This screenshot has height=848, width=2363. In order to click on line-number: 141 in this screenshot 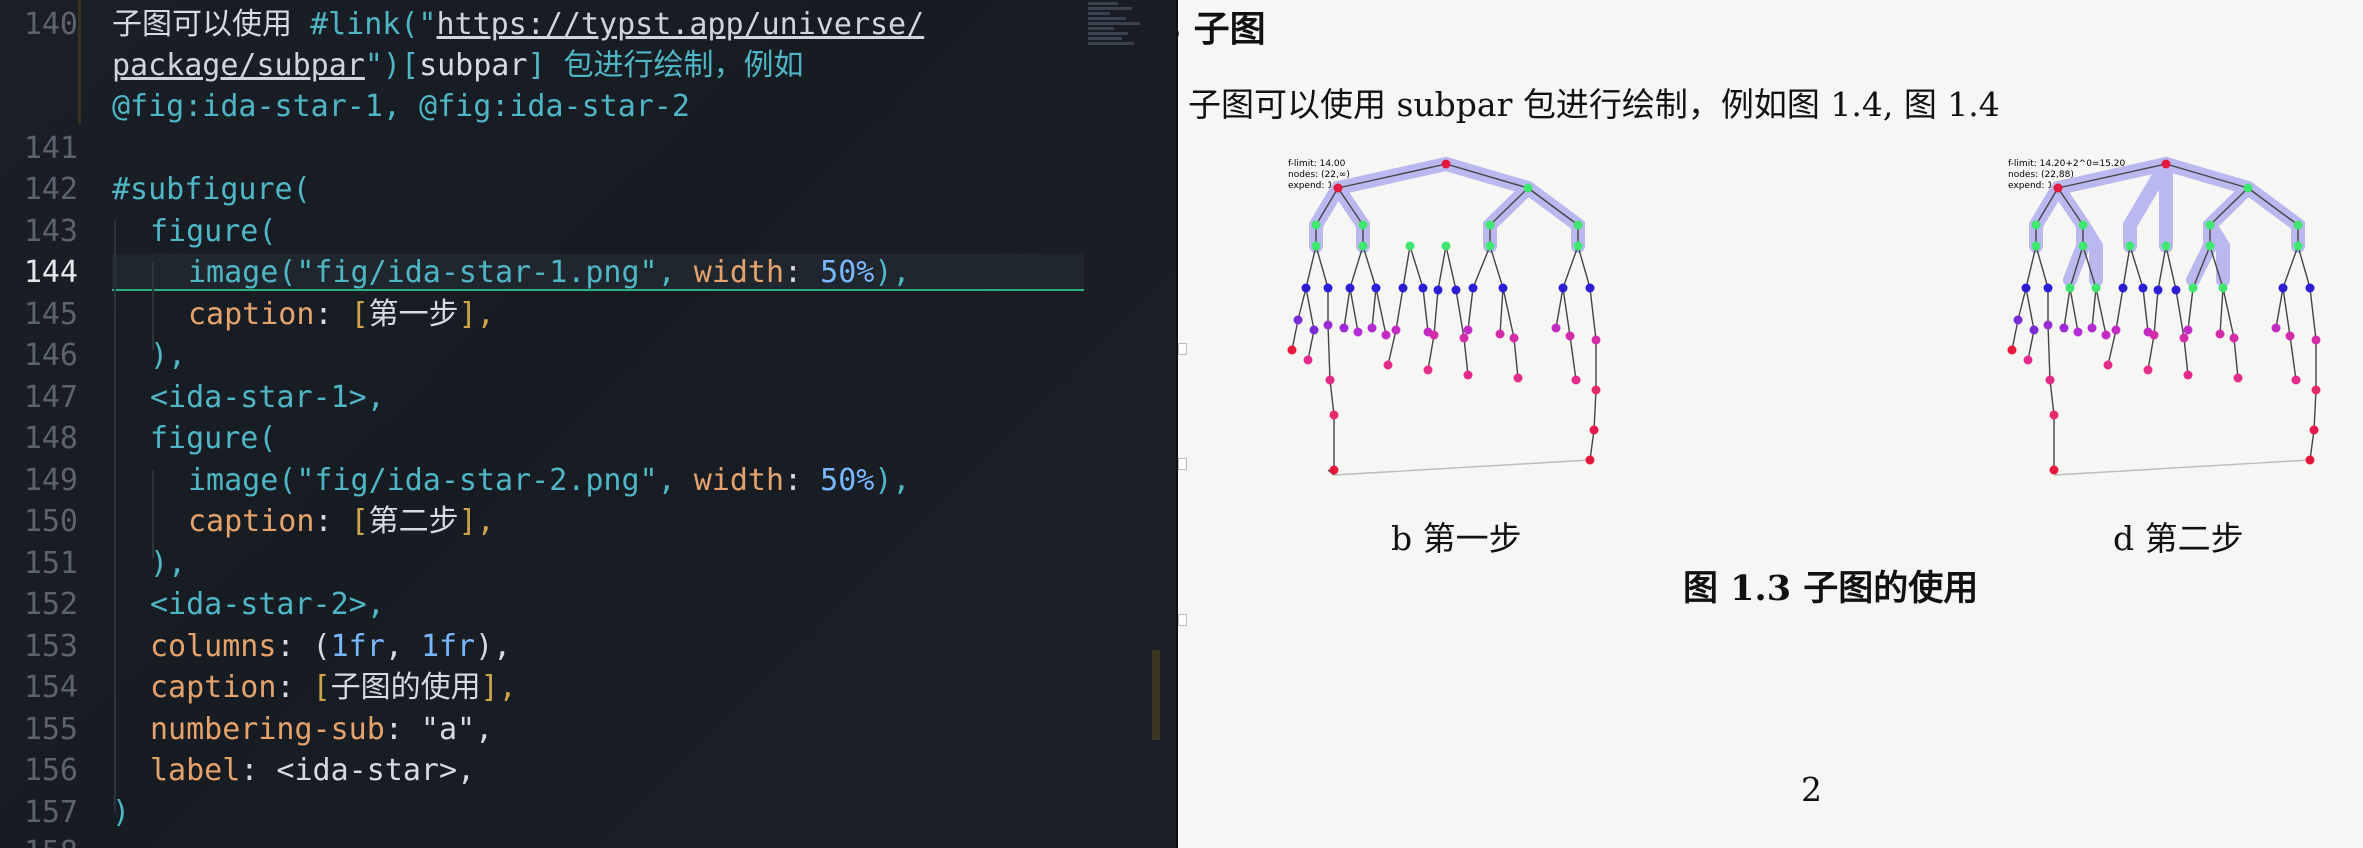, I will do `click(50, 148)`.